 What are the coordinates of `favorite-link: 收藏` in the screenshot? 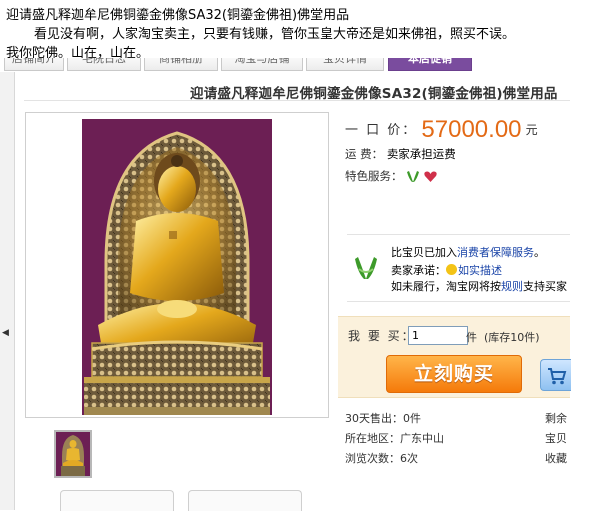 It's located at (556, 458).